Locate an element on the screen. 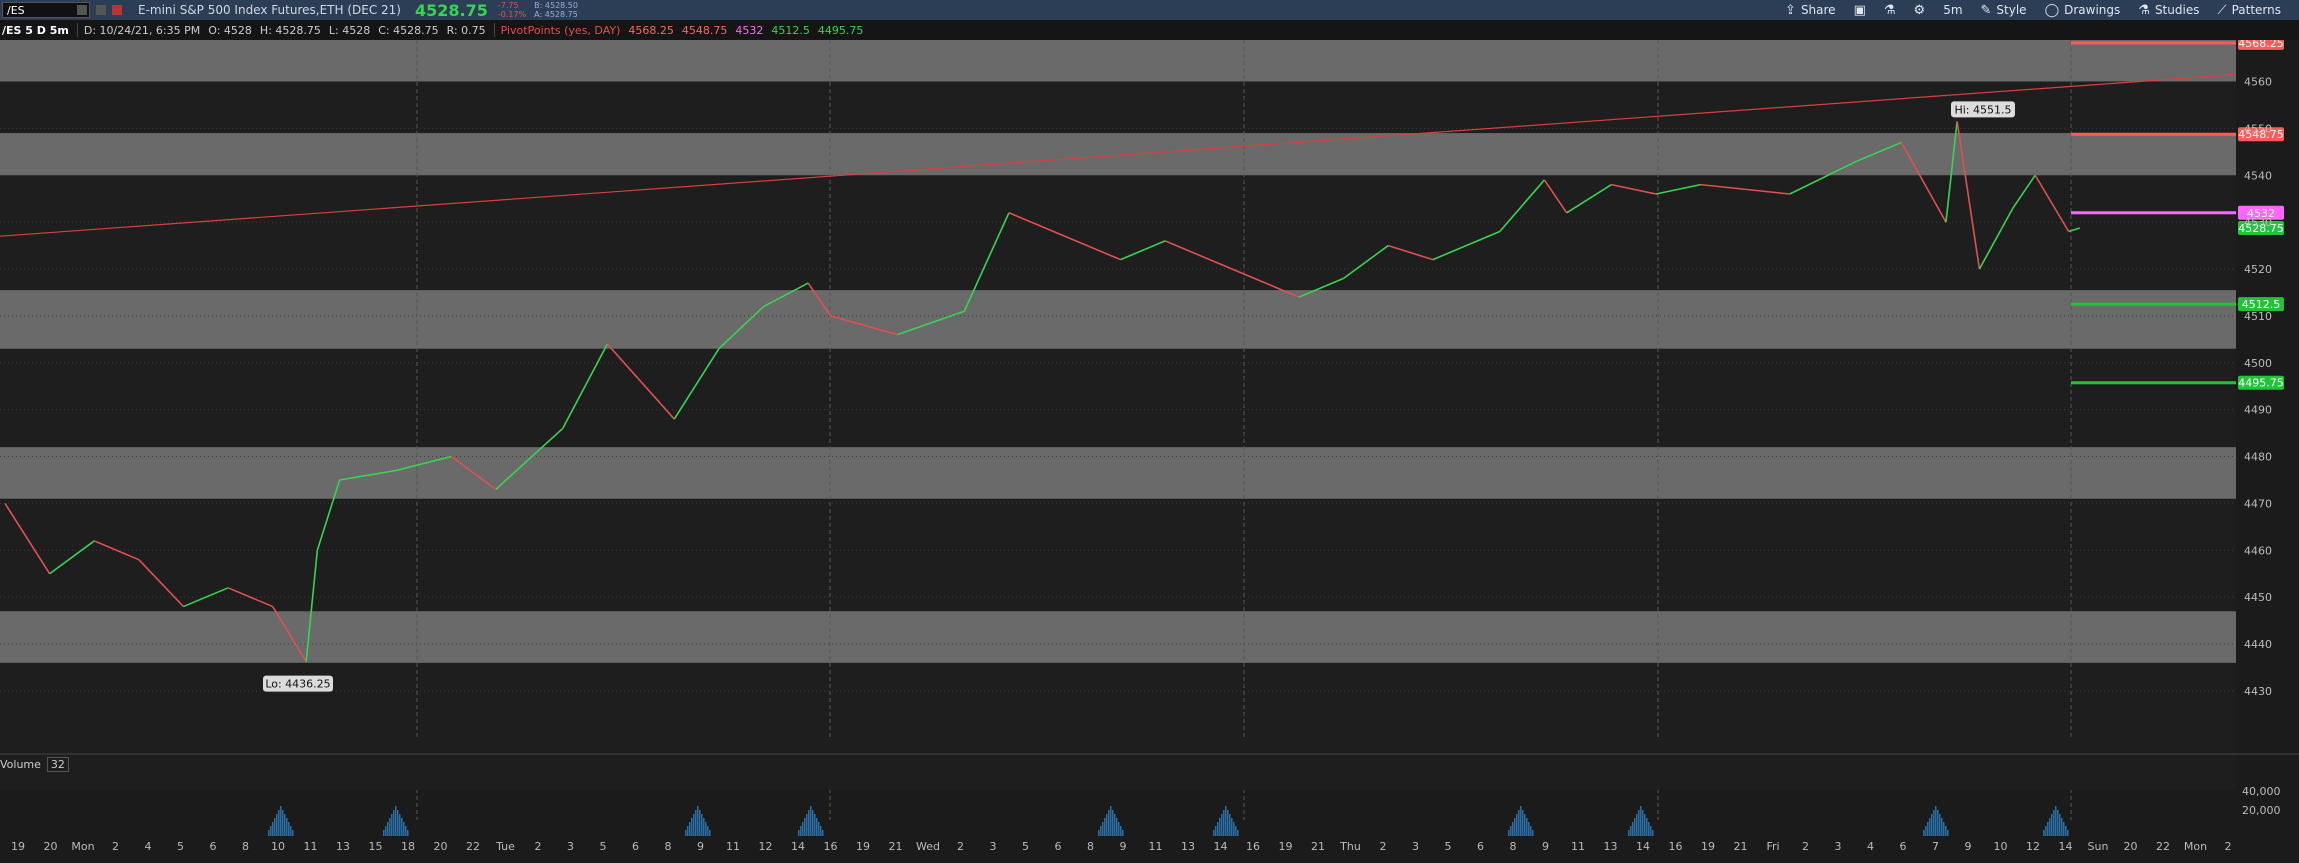 This screenshot has width=2299, height=863. time-axis-label: Sun is located at coordinates (2098, 846).